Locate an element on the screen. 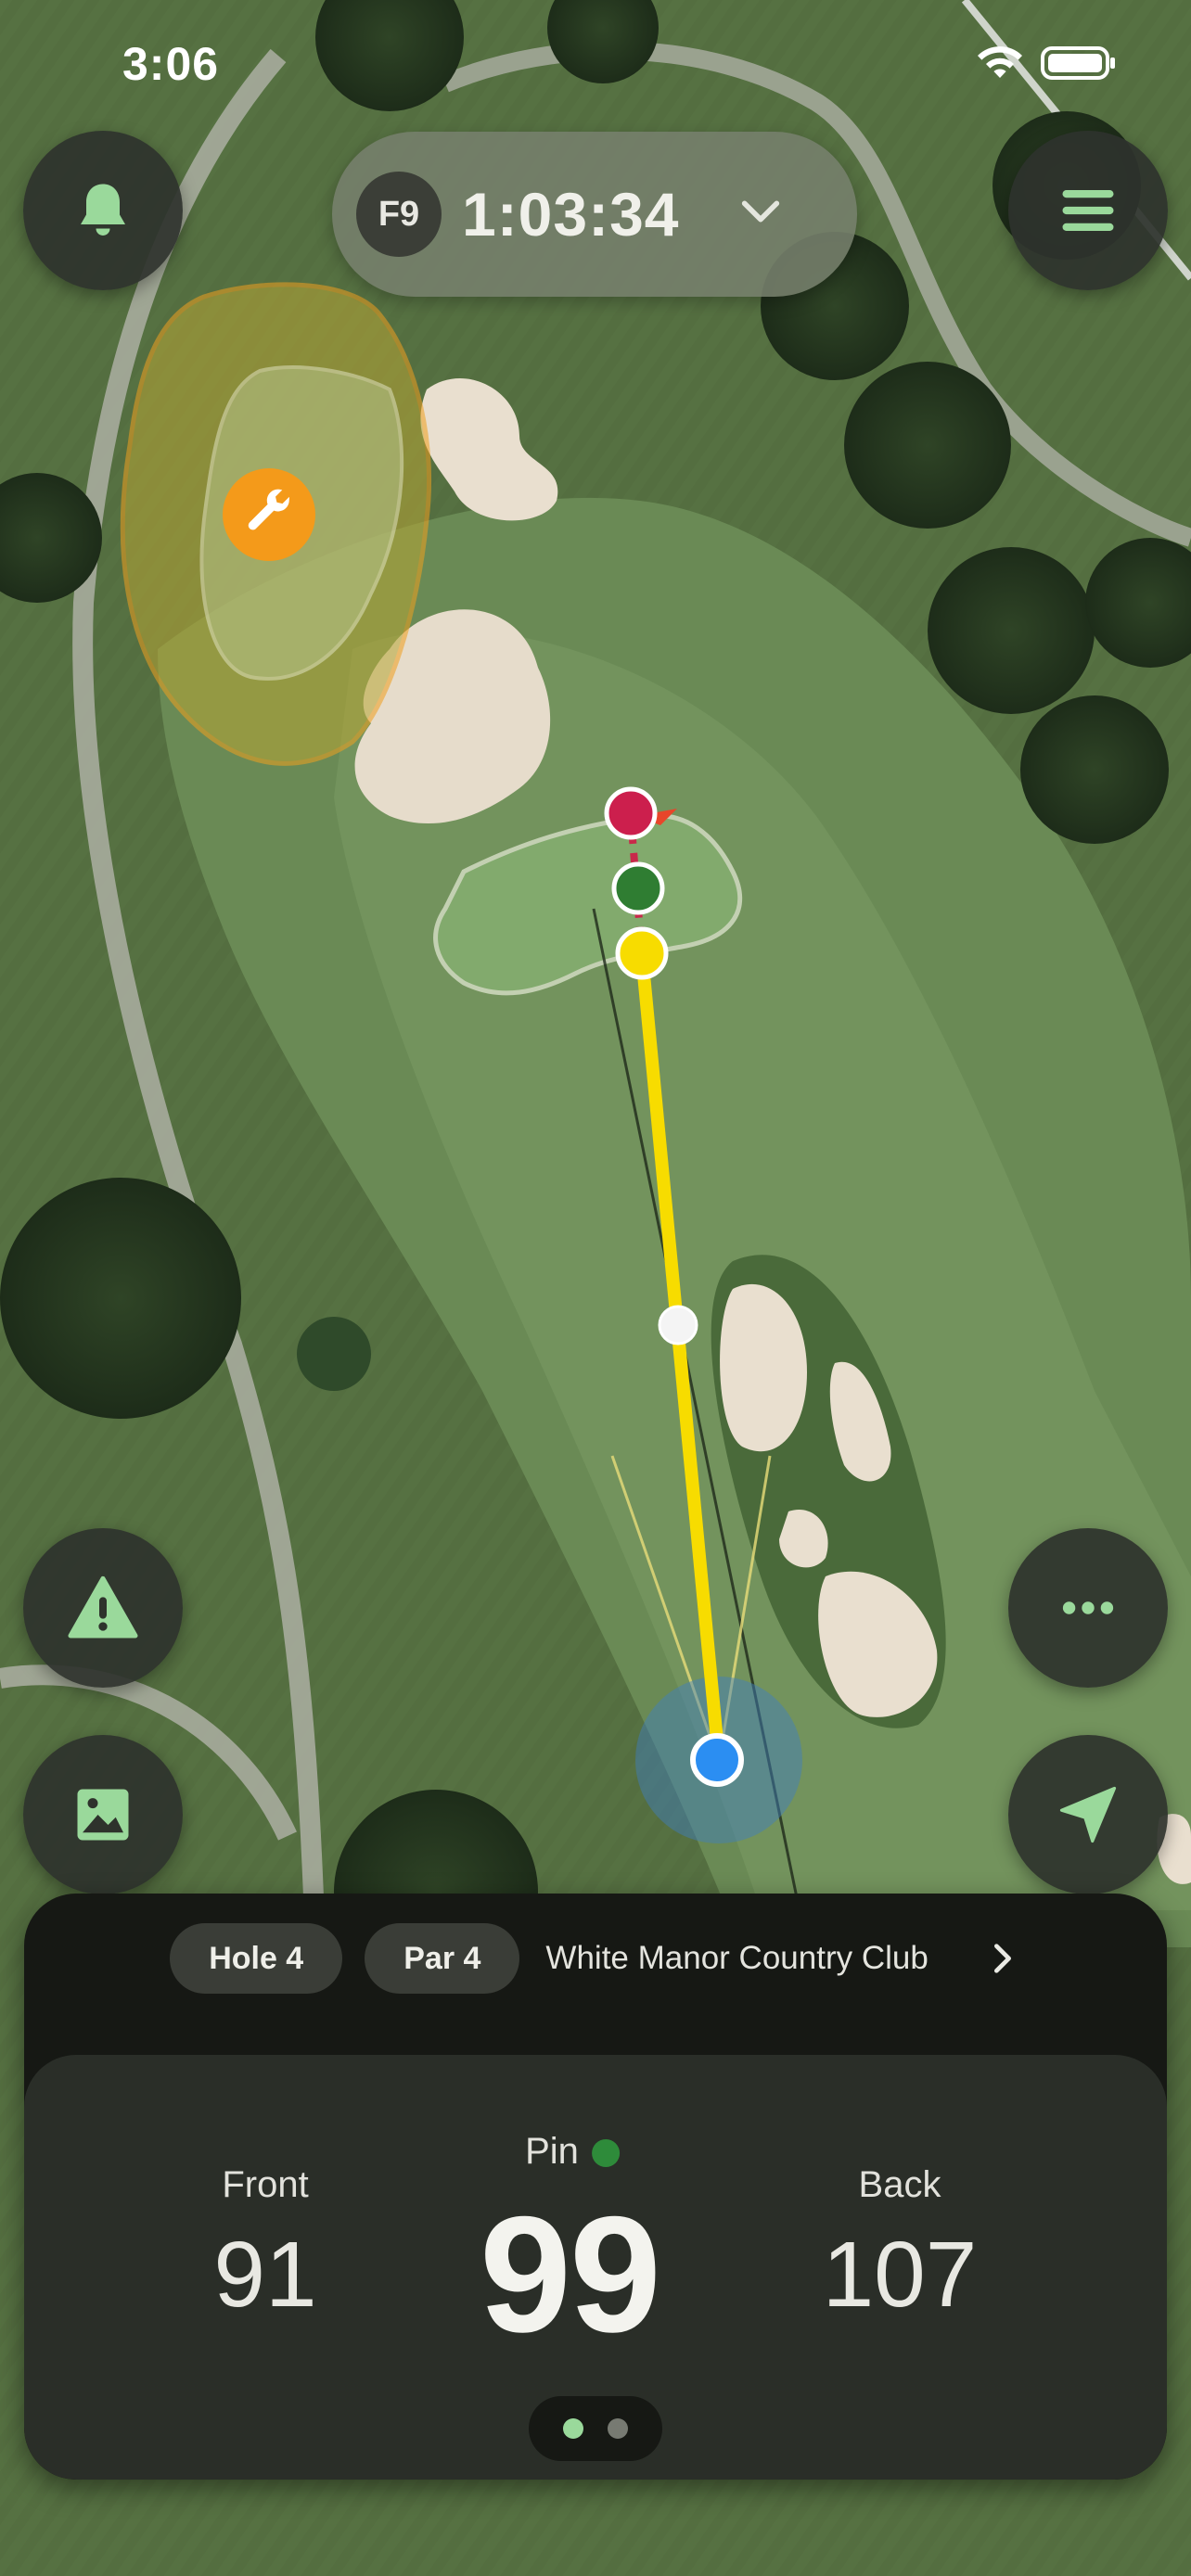 The height and width of the screenshot is (2576, 1191). elapsed-time: 1:03:34 is located at coordinates (571, 214).